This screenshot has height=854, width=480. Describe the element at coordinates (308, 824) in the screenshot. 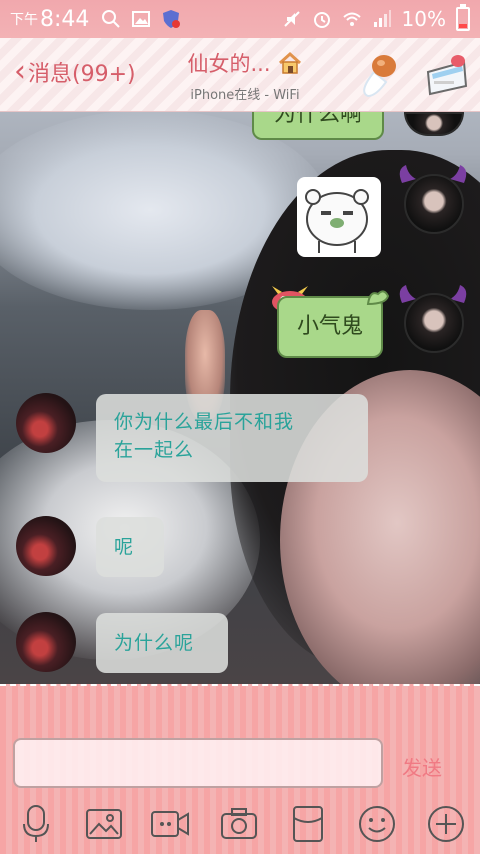

I see `red-packet-icon` at that location.